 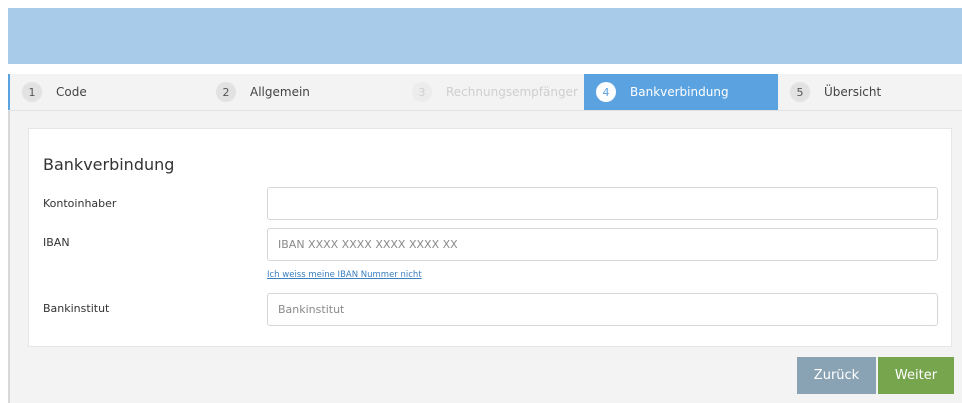 What do you see at coordinates (280, 92) in the screenshot?
I see `step-label: Allgemein` at bounding box center [280, 92].